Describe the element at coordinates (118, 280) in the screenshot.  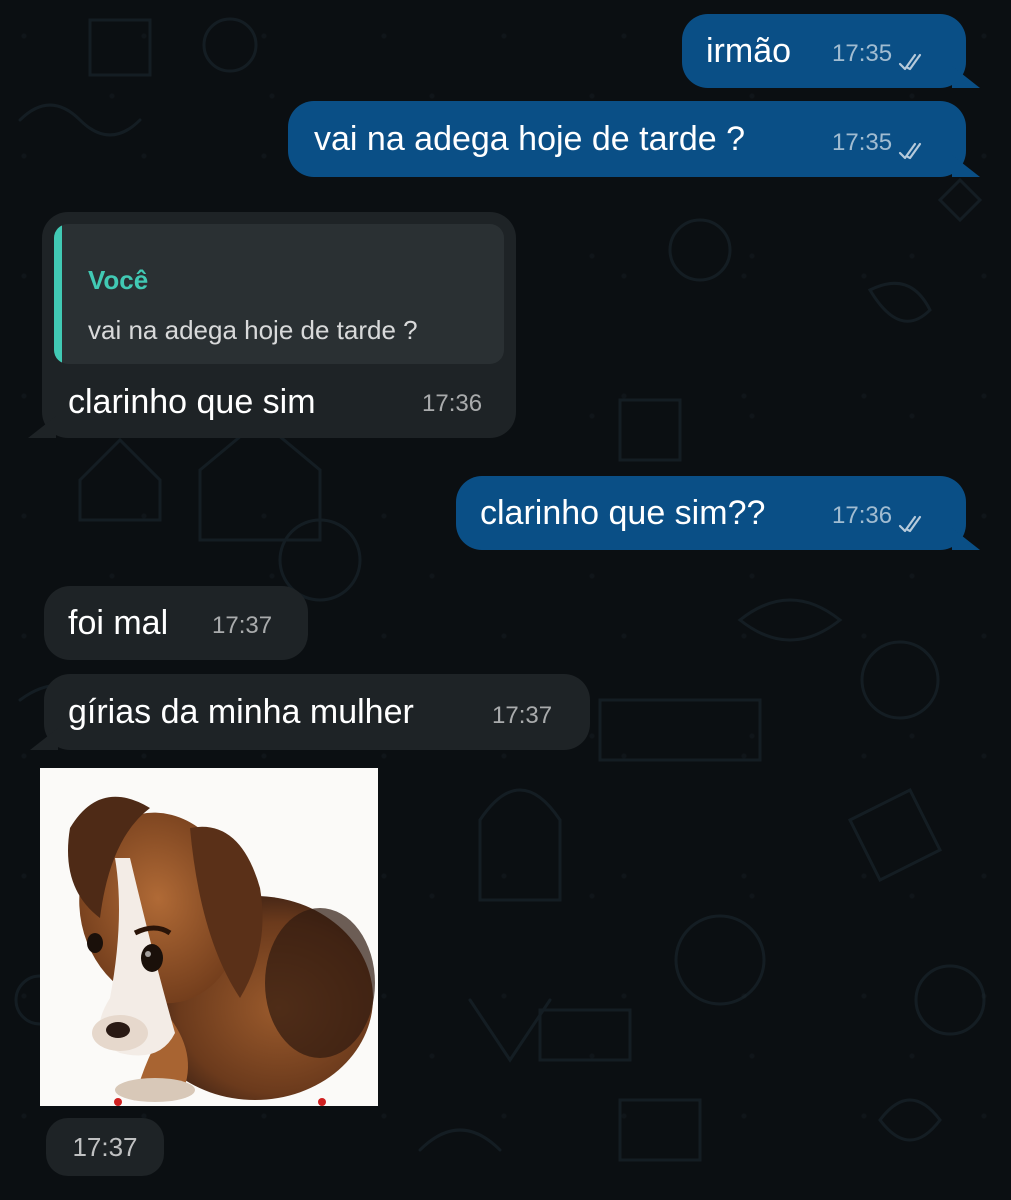
I see `quote-author: Você` at that location.